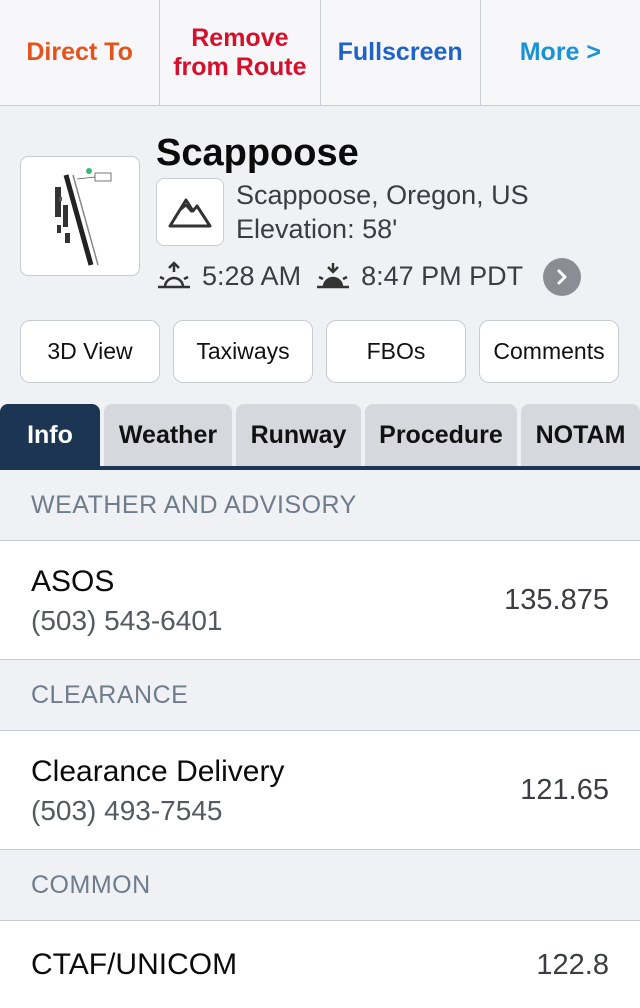  Describe the element at coordinates (382, 195) in the screenshot. I see `airport-location: Scappoose, Oregon, US` at that location.